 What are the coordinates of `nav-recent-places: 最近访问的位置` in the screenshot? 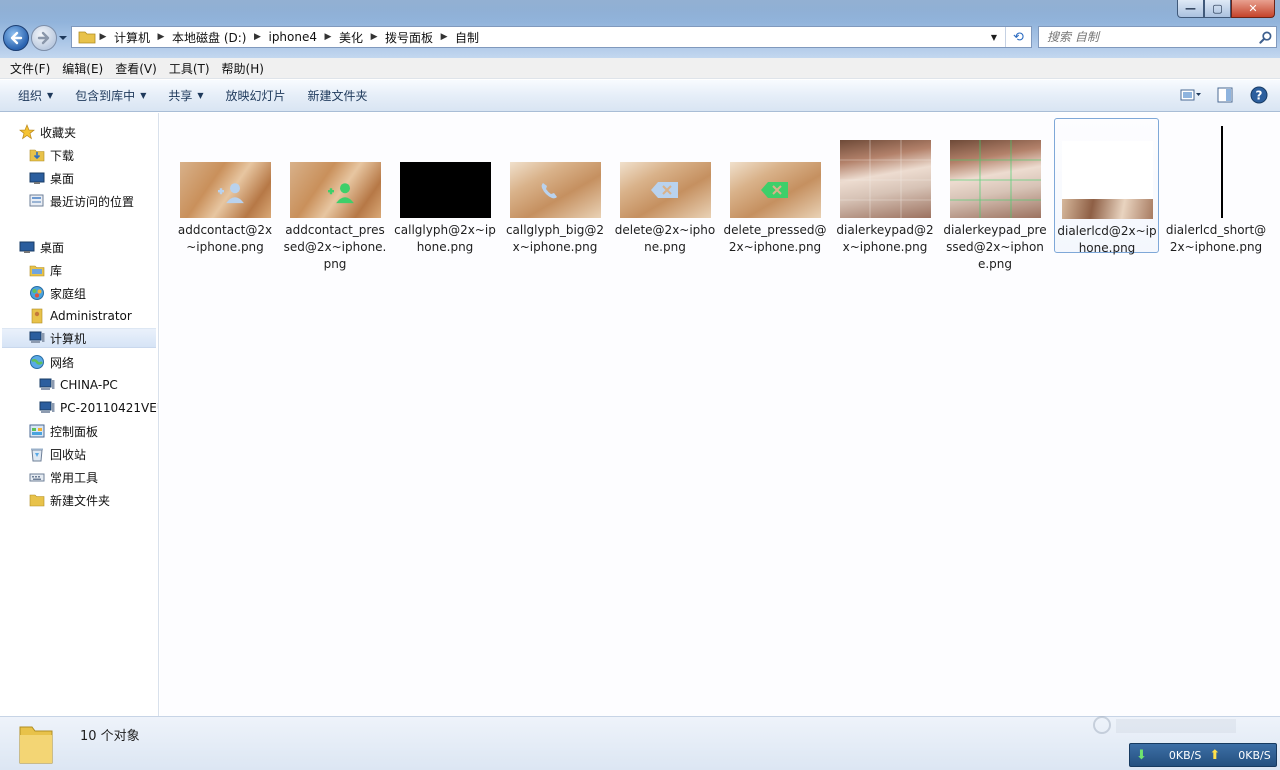 It's located at (81, 201).